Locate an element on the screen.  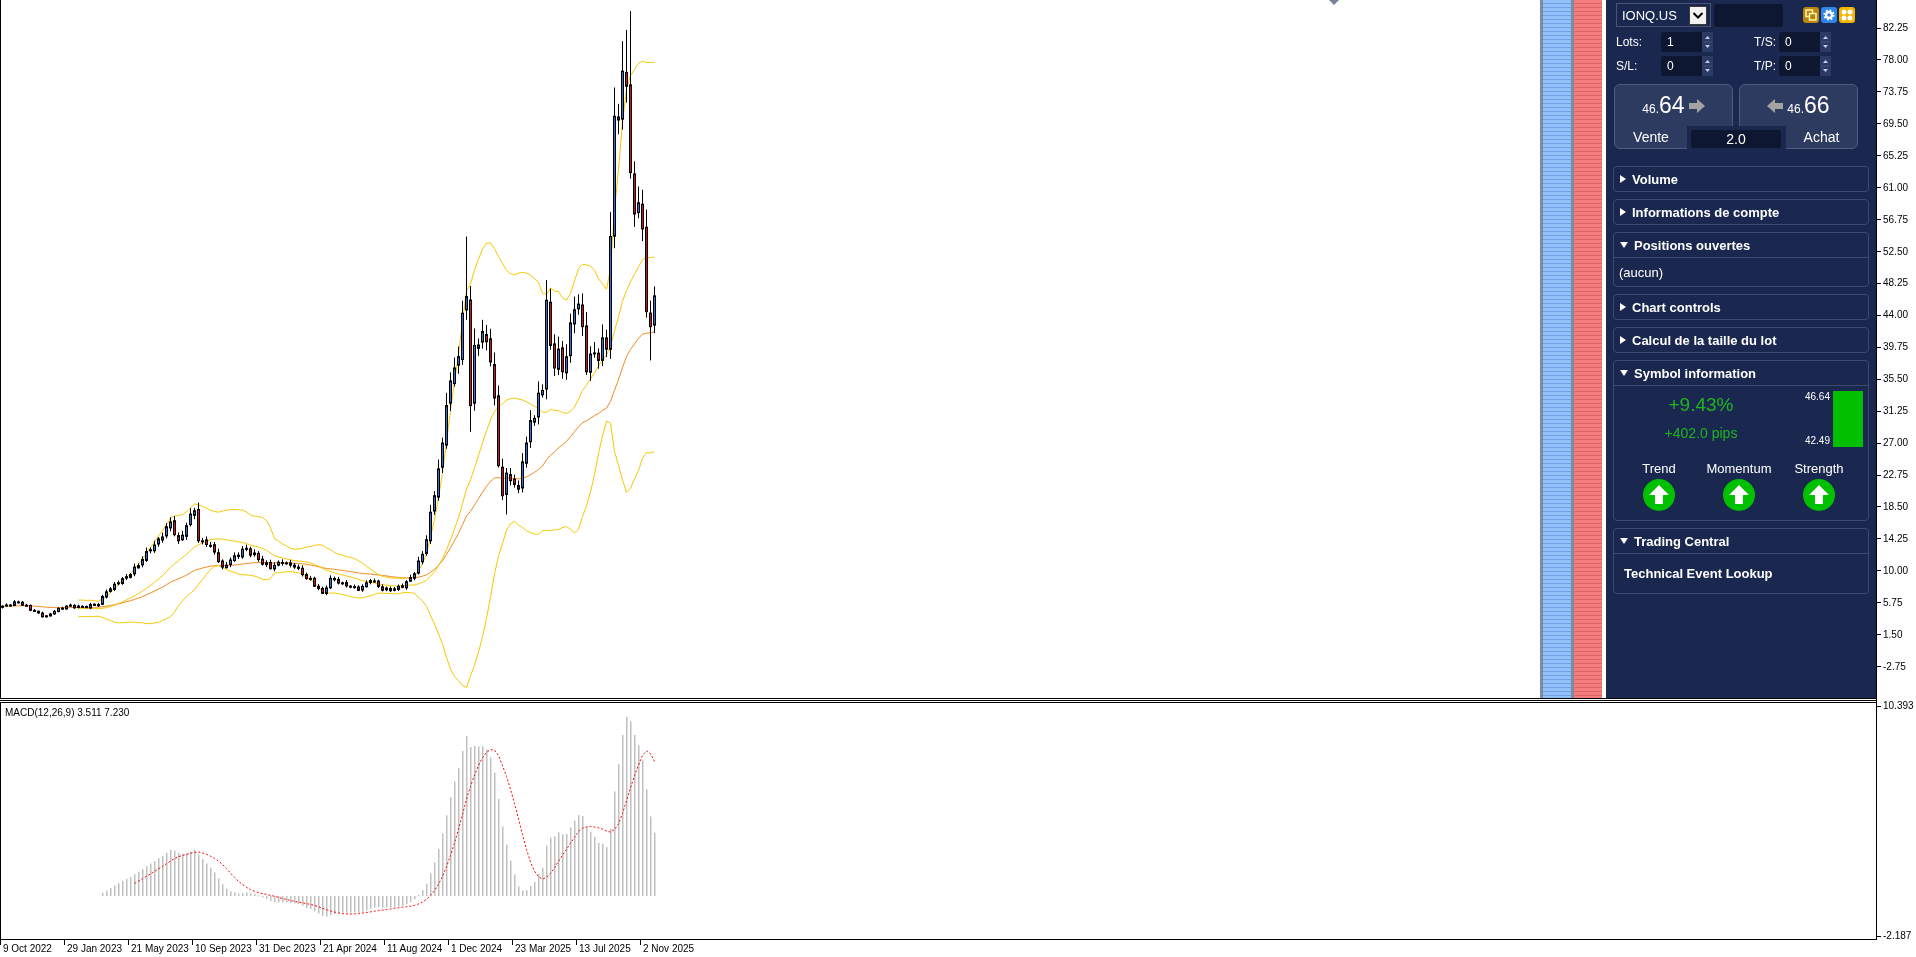
section-header: Volume is located at coordinates (1741, 179).